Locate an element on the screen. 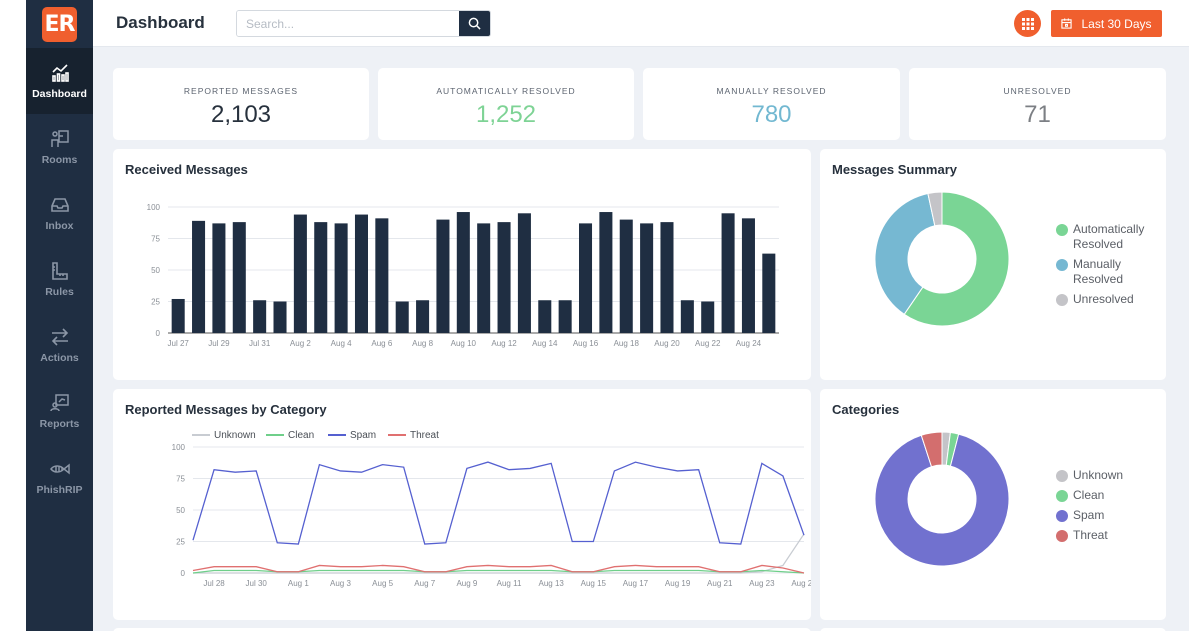 This screenshot has width=1189, height=638. x-tick-label: Aug 22 is located at coordinates (708, 343).